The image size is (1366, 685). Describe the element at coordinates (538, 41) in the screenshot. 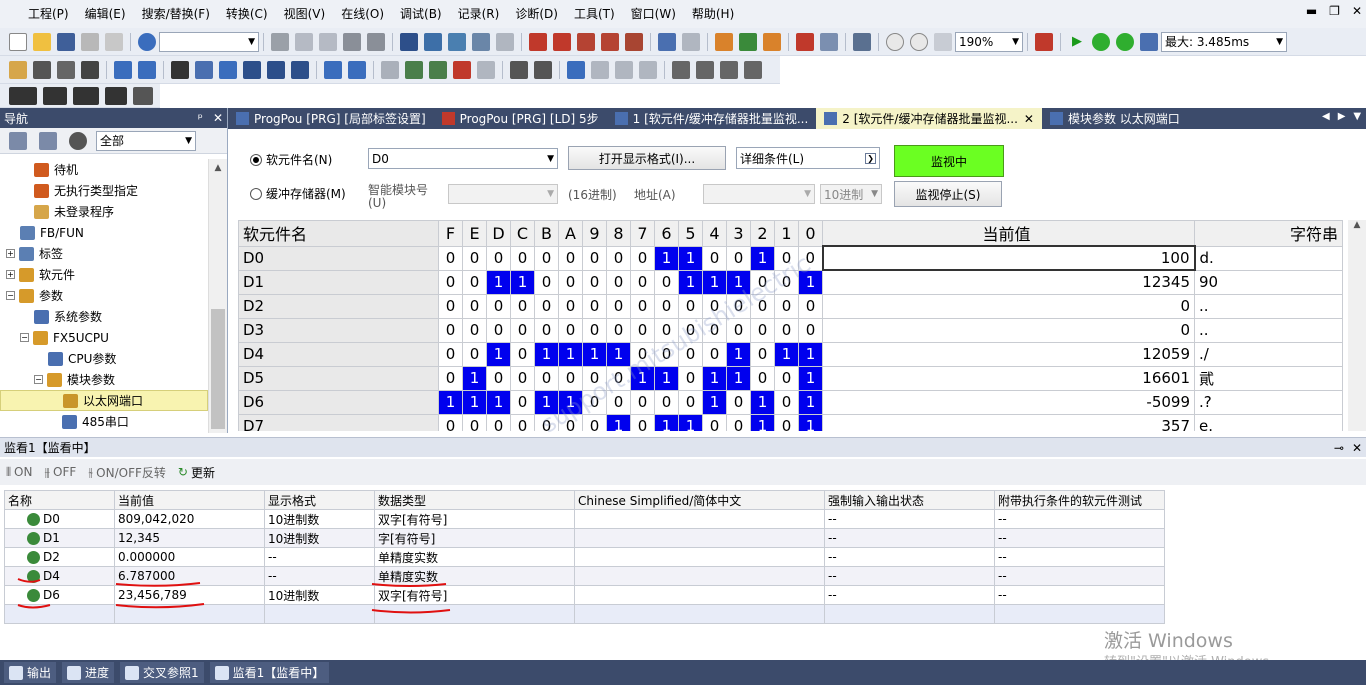

I see `read-plc-icon` at that location.